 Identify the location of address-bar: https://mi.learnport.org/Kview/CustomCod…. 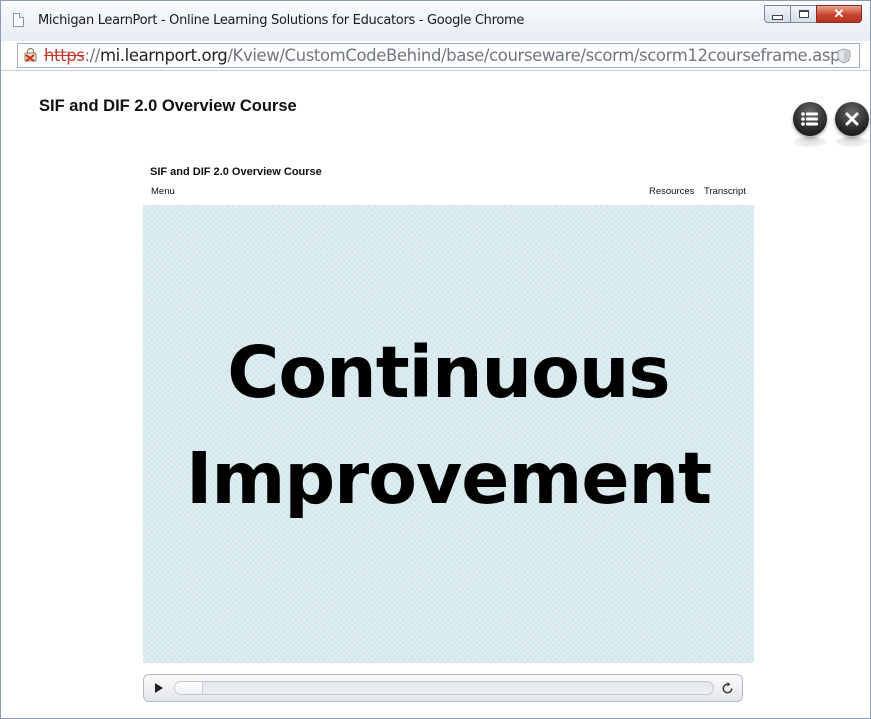
(438, 55).